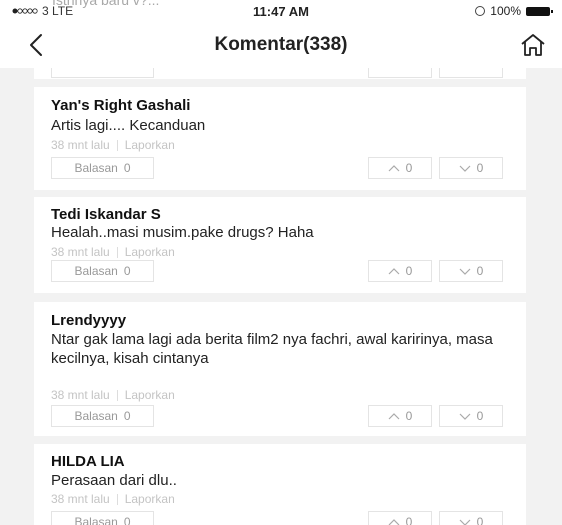  Describe the element at coordinates (114, 480) in the screenshot. I see `comment-text: Perasaan dari dlu..` at that location.